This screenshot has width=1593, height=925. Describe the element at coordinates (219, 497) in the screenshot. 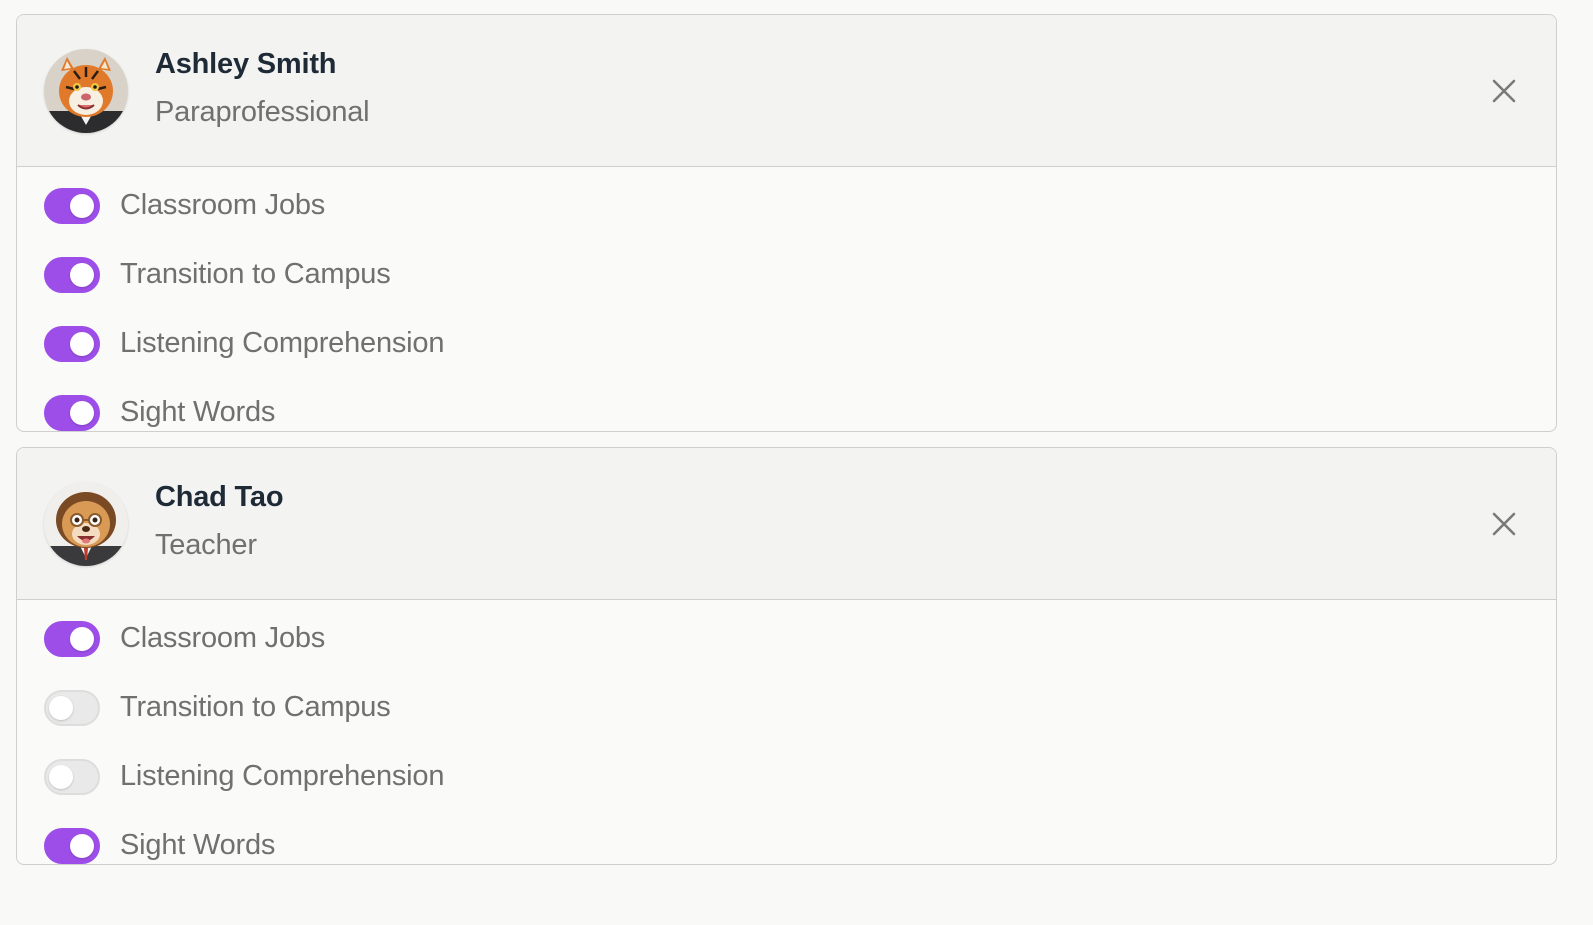

I see `staff-name: Chad Tao` at that location.